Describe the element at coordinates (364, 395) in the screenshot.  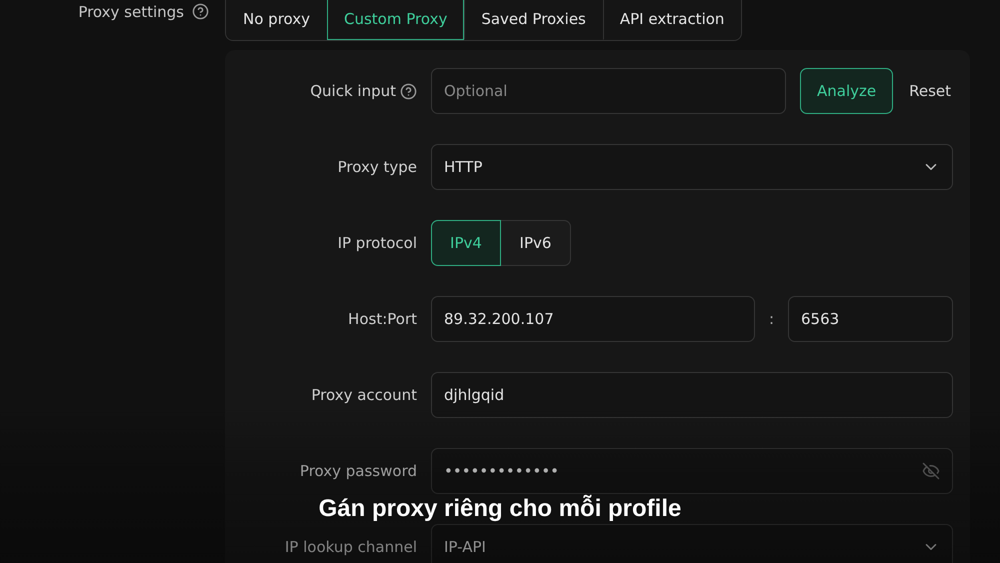
I see `field-label: Proxy account` at that location.